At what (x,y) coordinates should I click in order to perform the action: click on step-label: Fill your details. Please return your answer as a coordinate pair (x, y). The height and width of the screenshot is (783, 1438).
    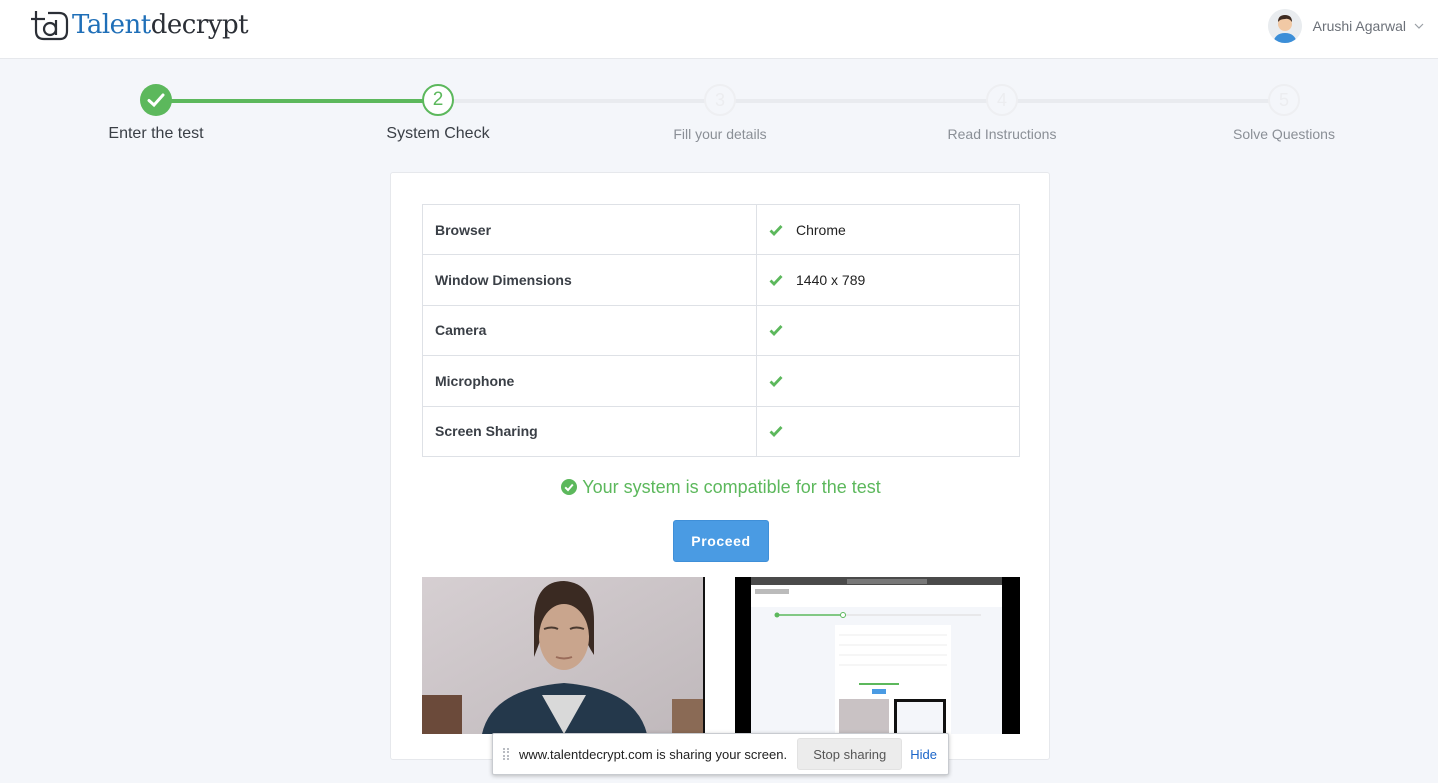
    Looking at the image, I should click on (720, 134).